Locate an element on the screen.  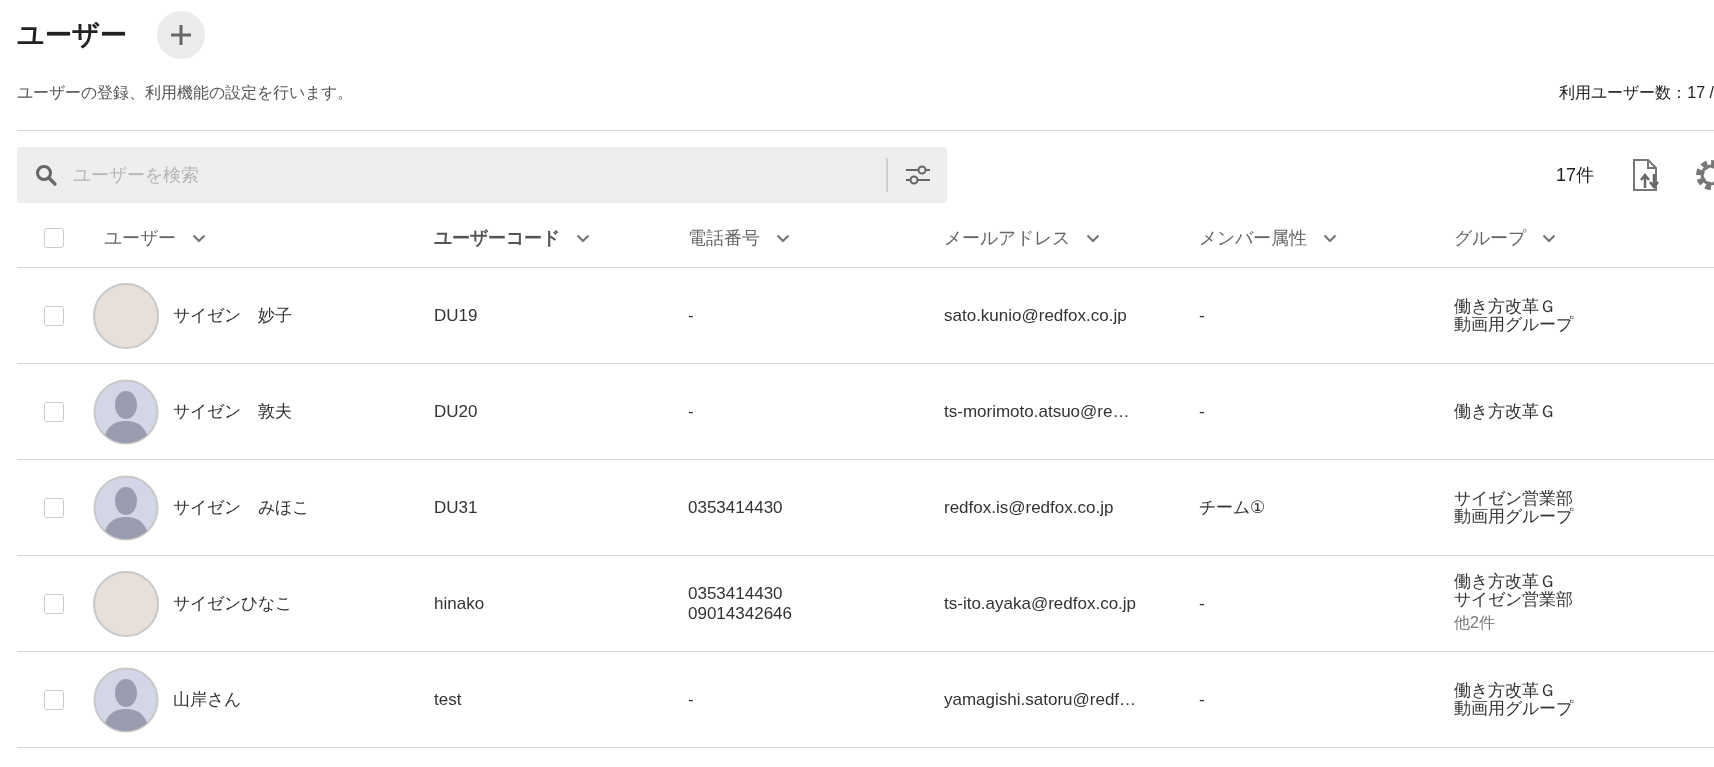
more-groups-count: 他2件 is located at coordinates (1474, 622).